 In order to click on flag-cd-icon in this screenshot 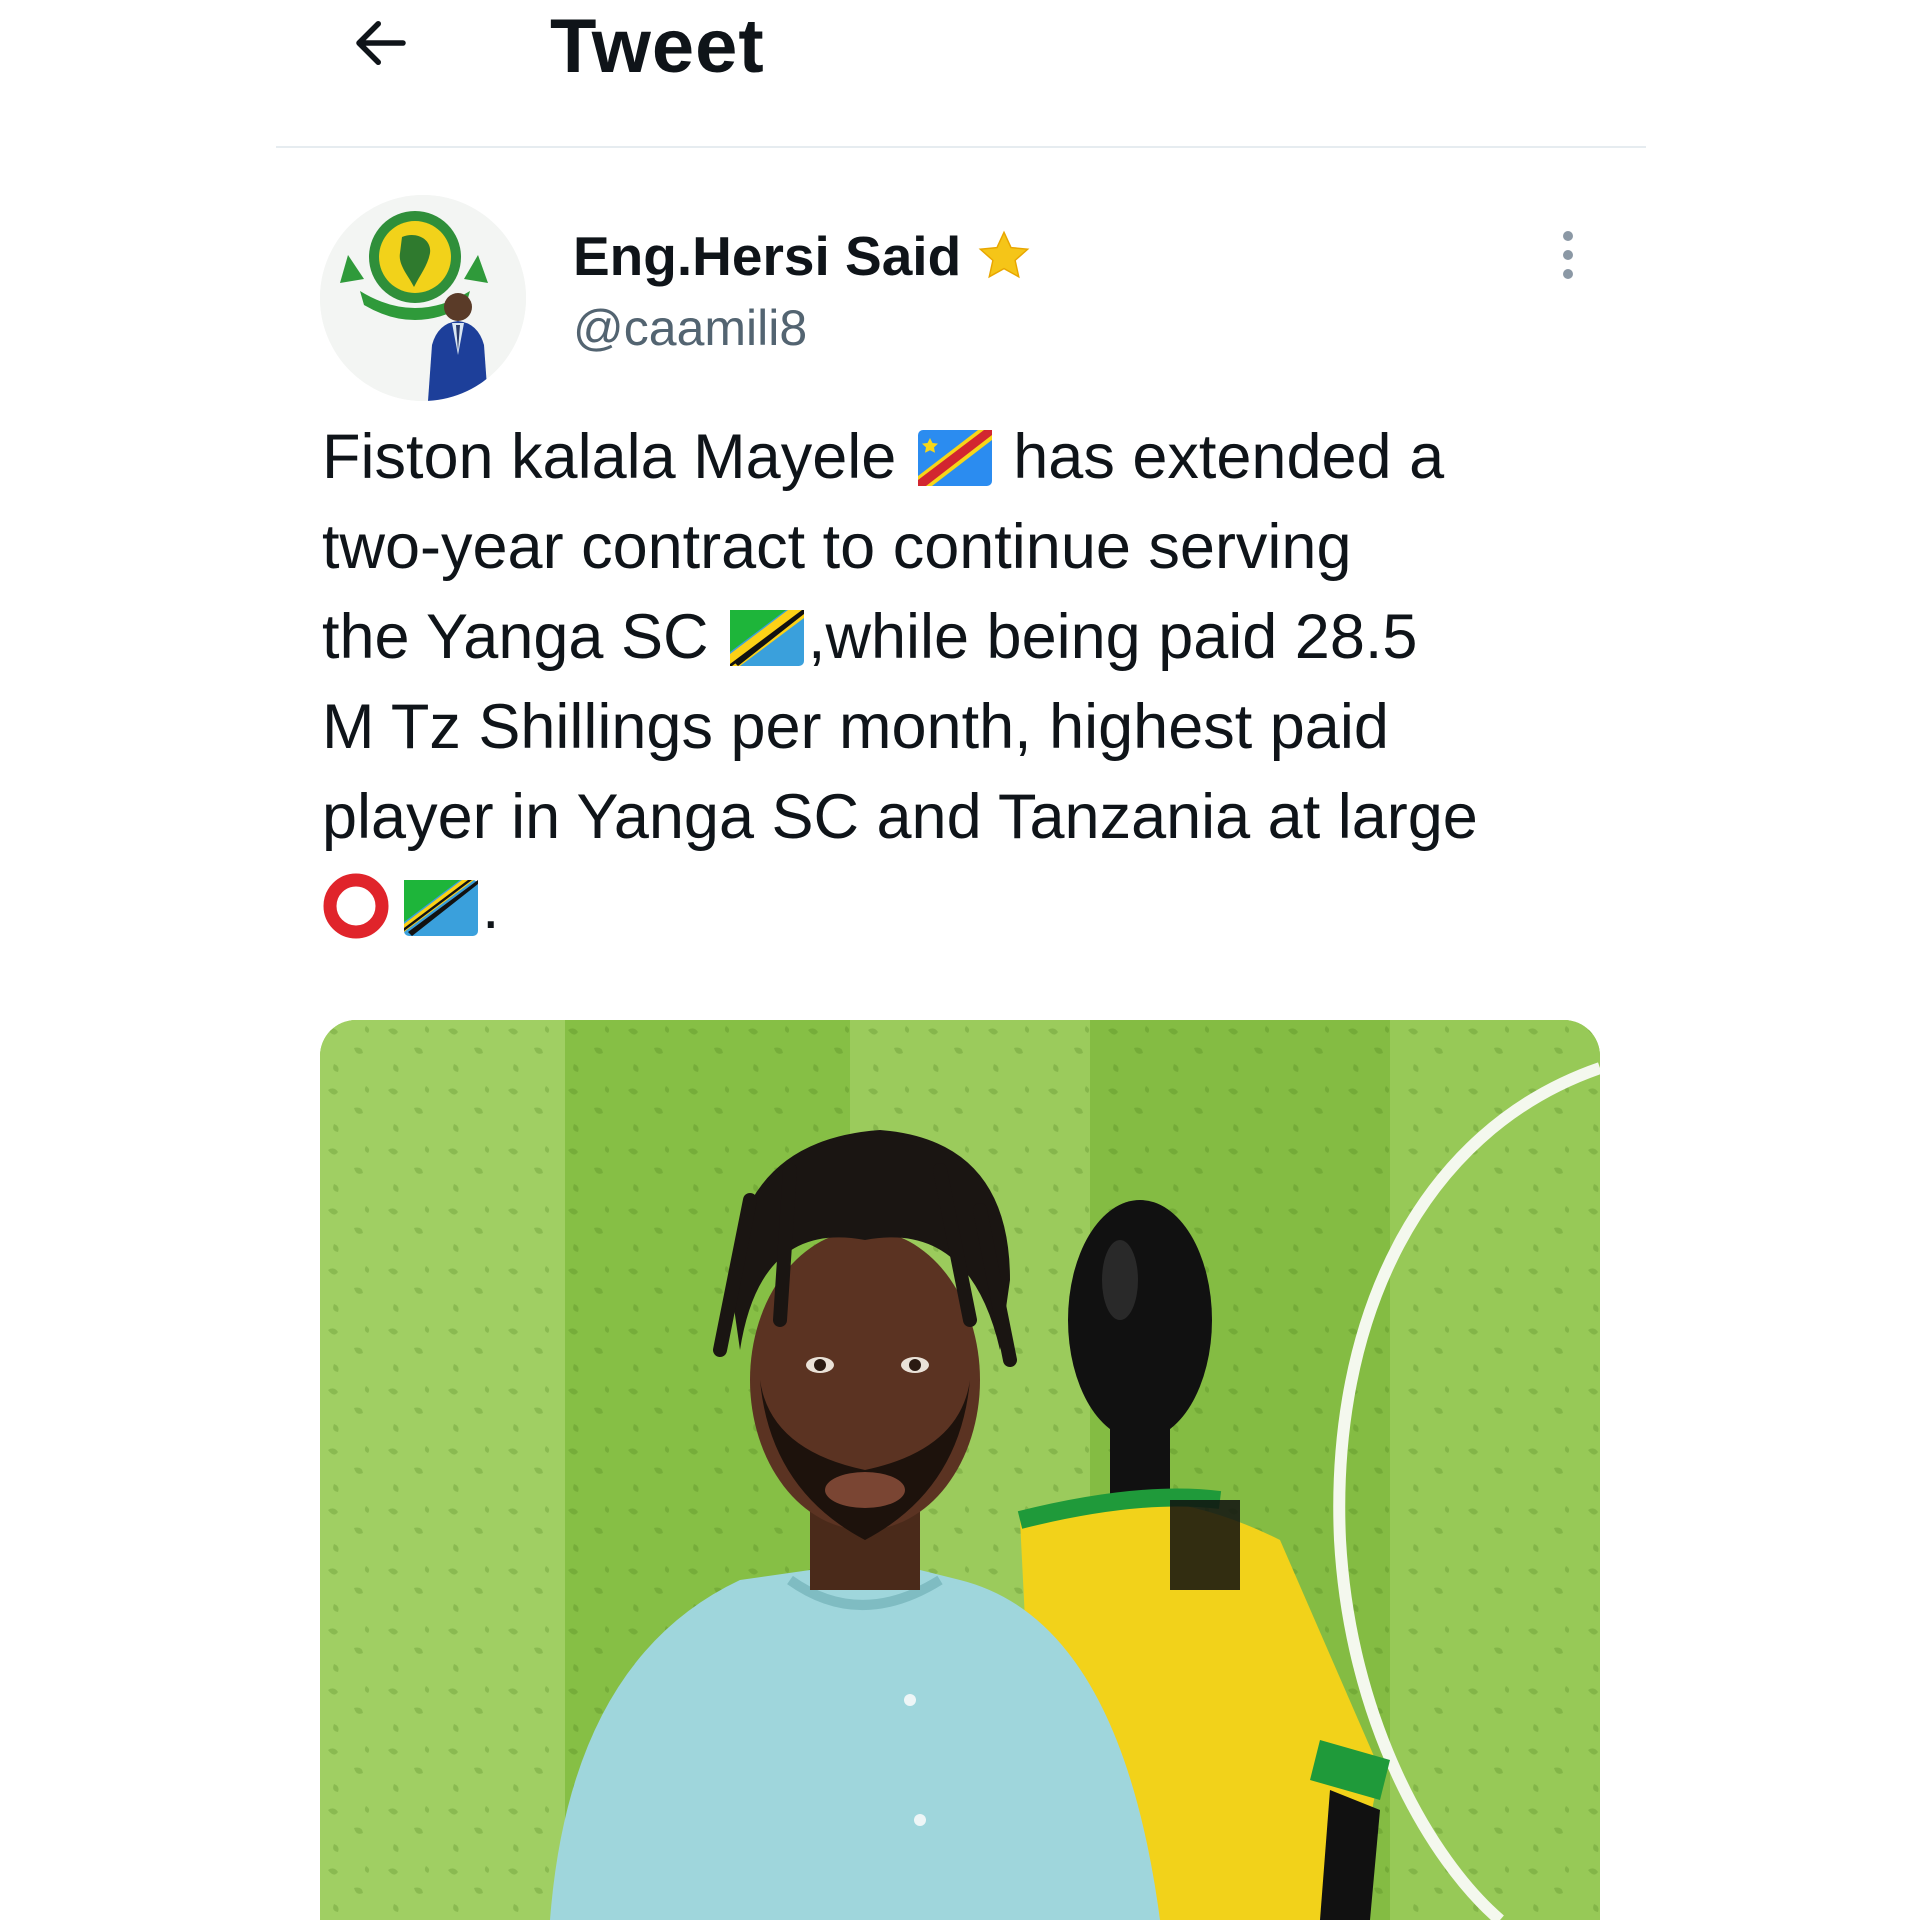, I will do `click(954, 458)`.